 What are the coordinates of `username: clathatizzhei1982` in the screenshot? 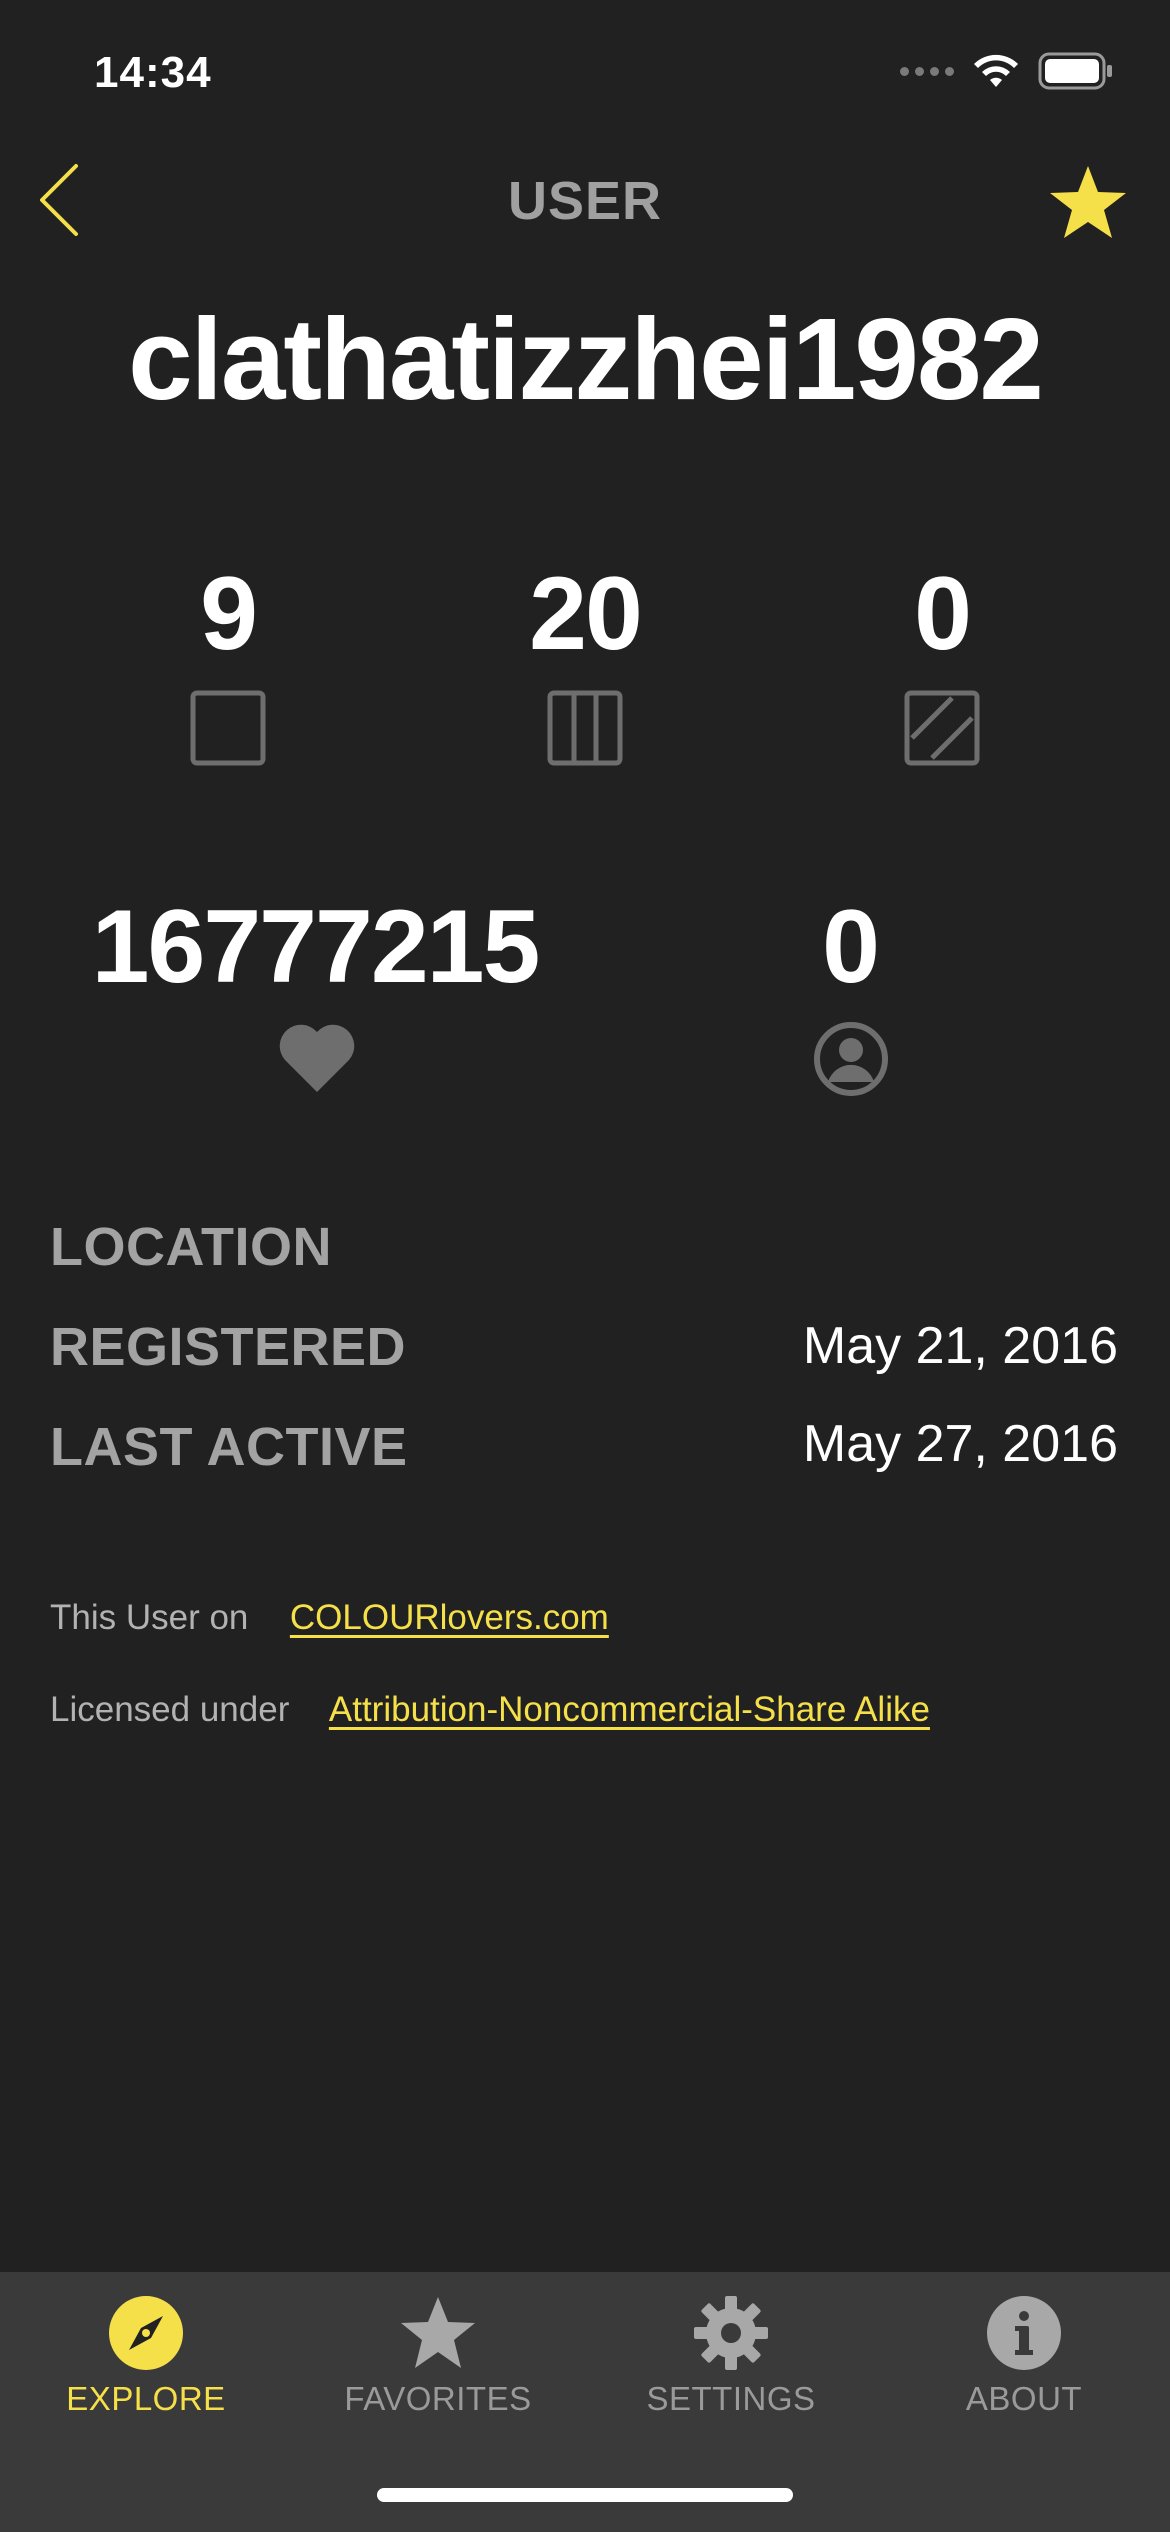 It's located at (586, 359).